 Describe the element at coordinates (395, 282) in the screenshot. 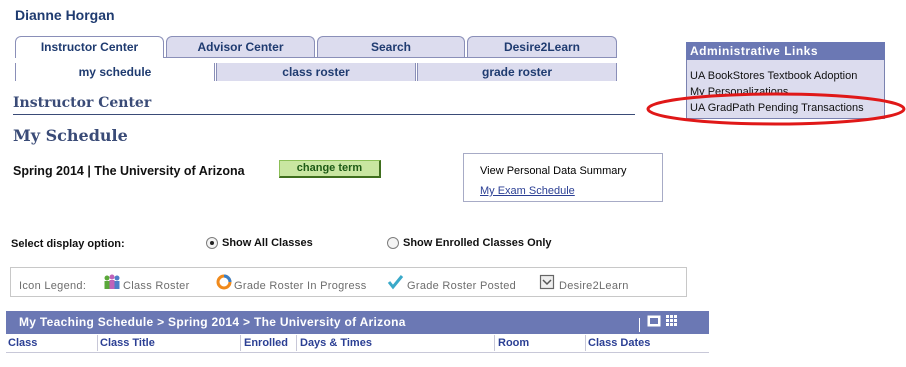

I see `grade-roster-posted-icon` at that location.